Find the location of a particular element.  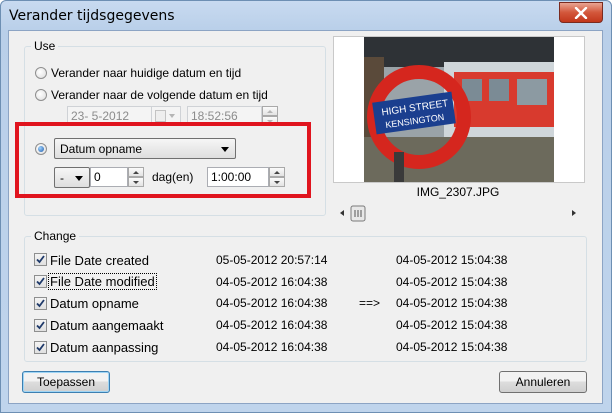

checkbox-file-date-created is located at coordinates (40, 259).